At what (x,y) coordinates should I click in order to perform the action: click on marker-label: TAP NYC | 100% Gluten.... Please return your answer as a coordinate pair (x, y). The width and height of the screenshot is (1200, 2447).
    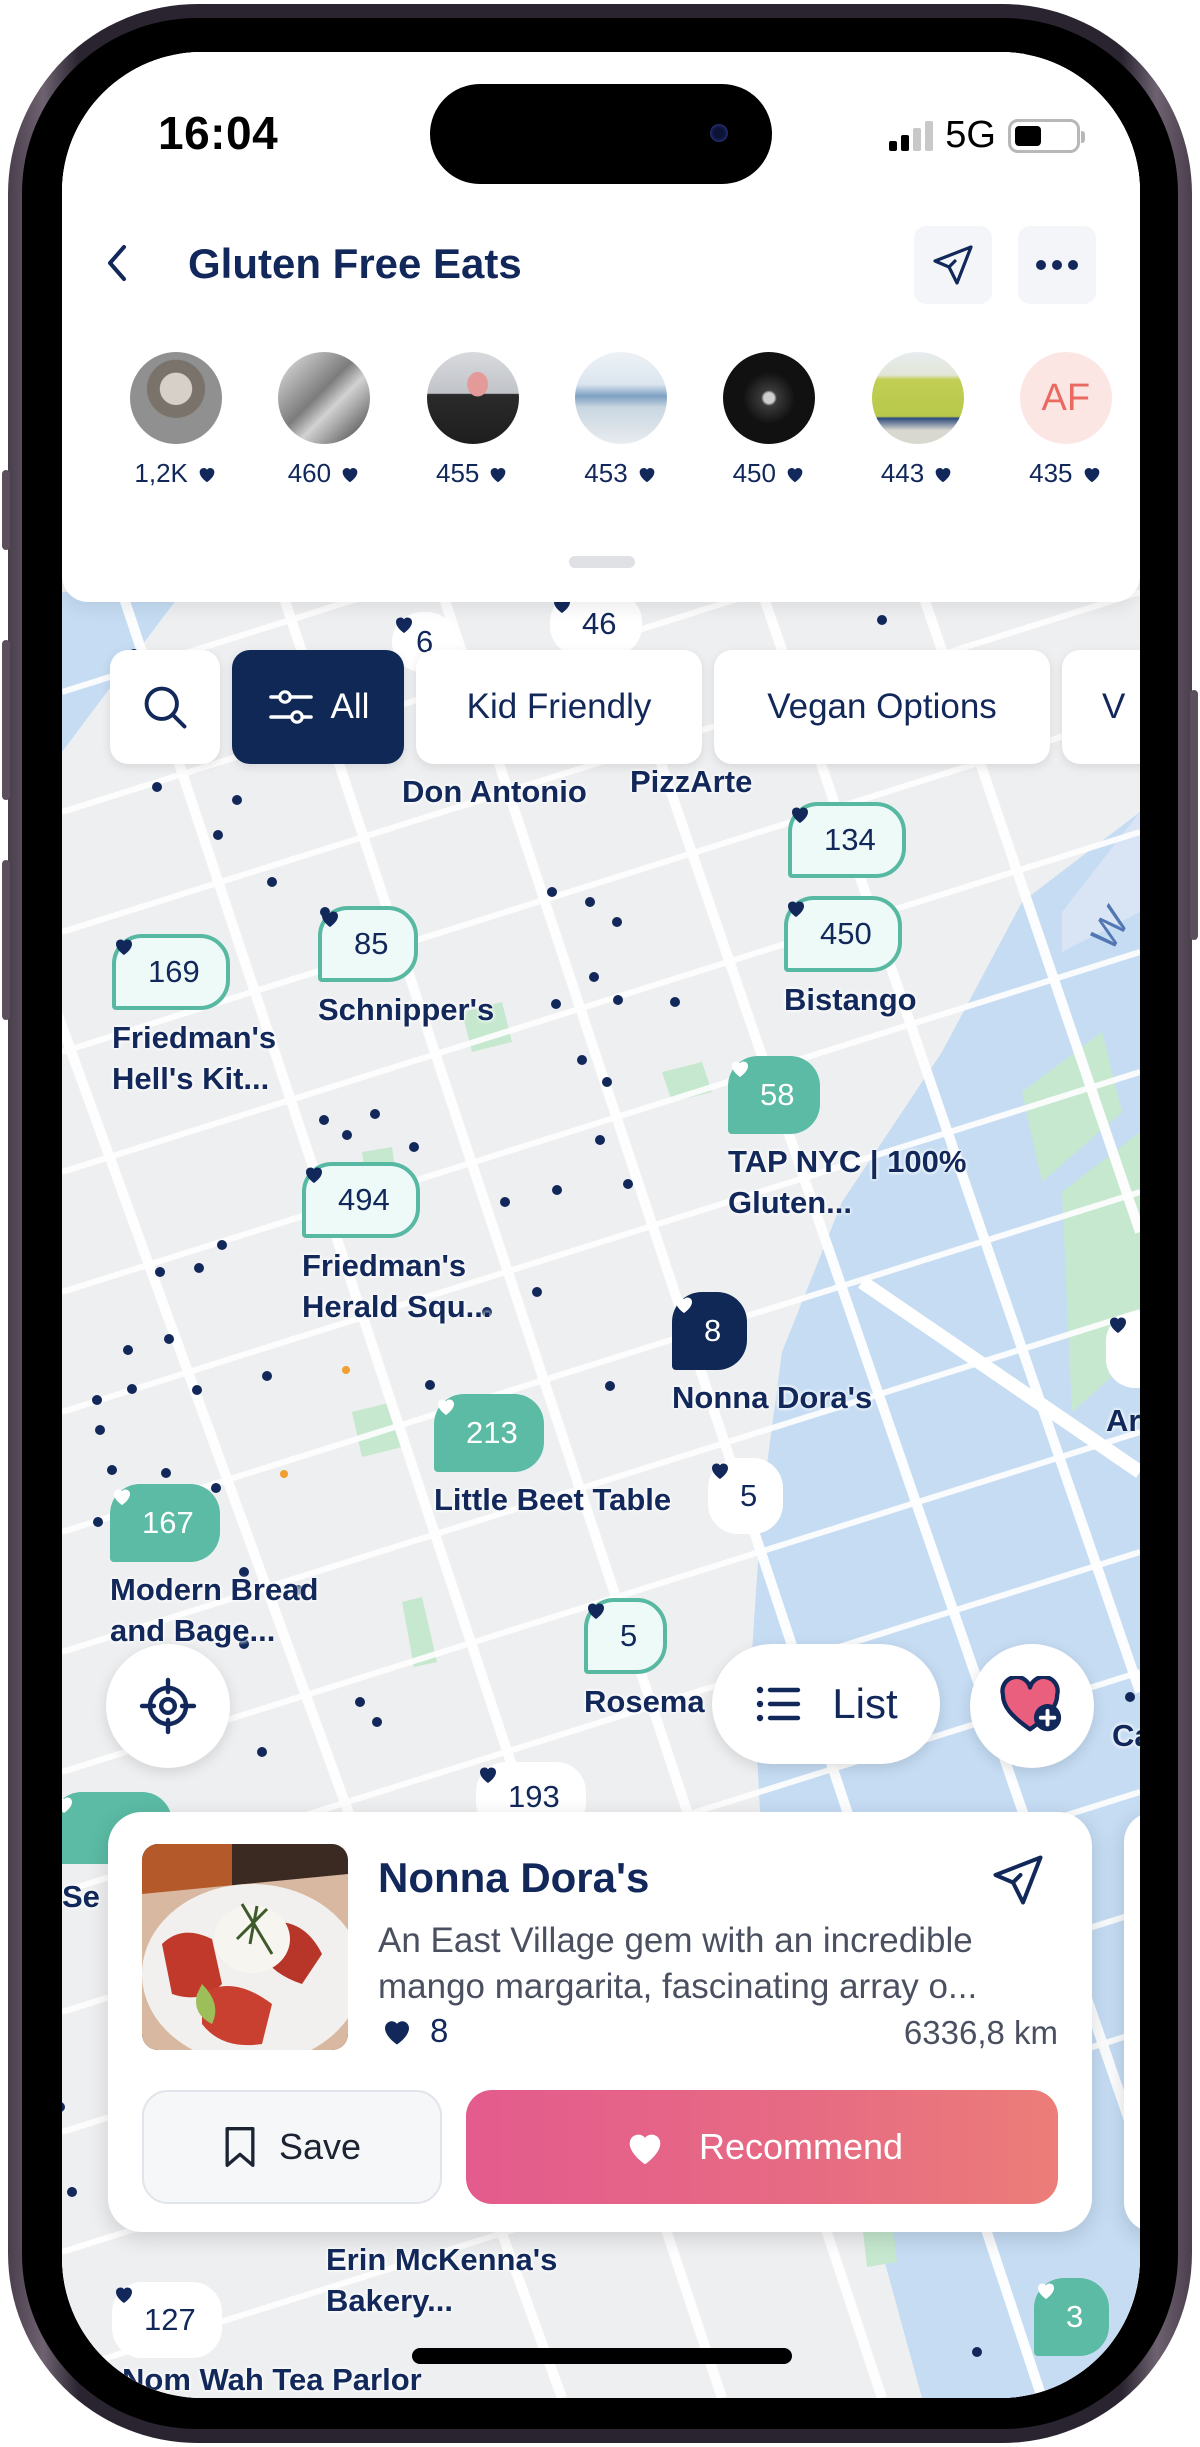
    Looking at the image, I should click on (847, 1182).